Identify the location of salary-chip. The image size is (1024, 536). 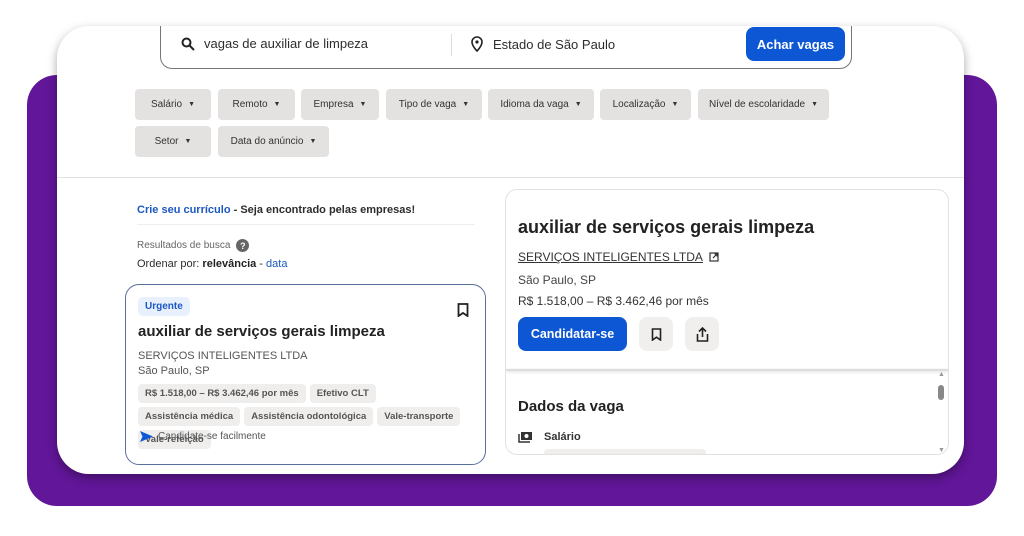
(625, 451).